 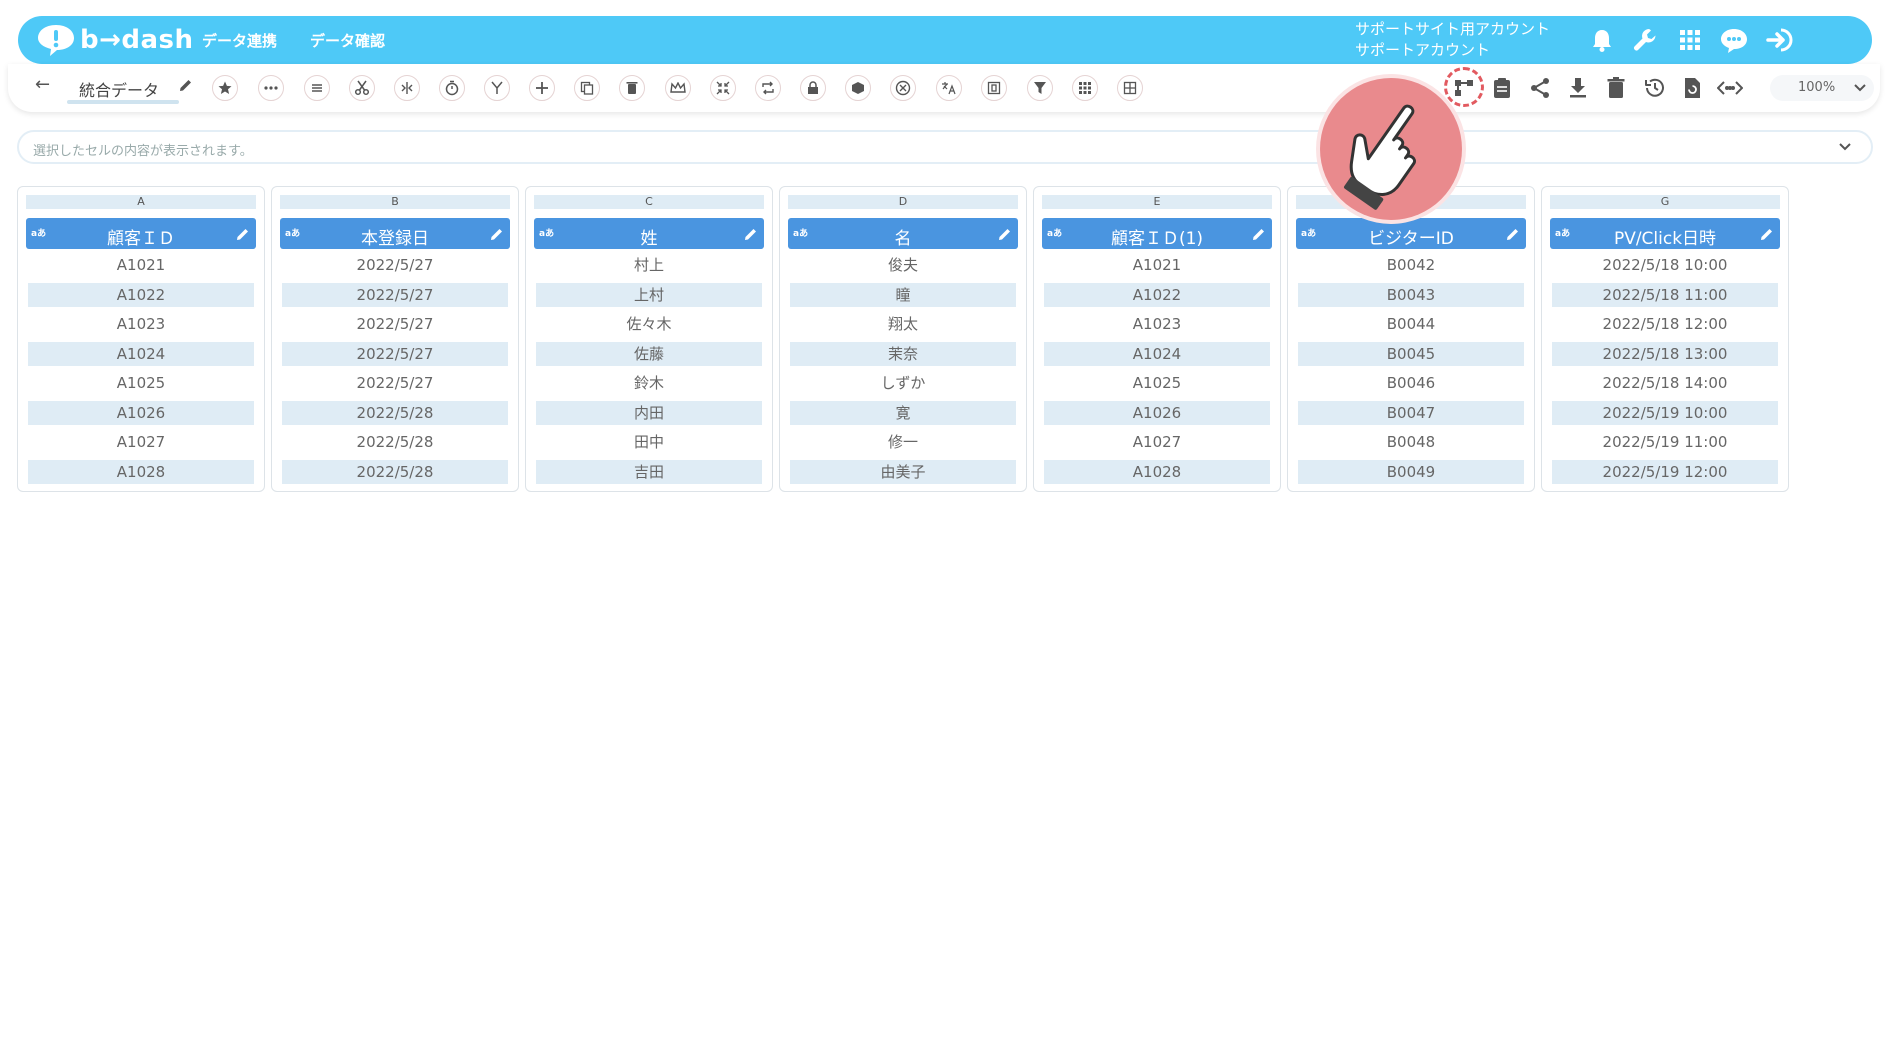 What do you see at coordinates (632, 88) in the screenshot?
I see `delete-icon` at bounding box center [632, 88].